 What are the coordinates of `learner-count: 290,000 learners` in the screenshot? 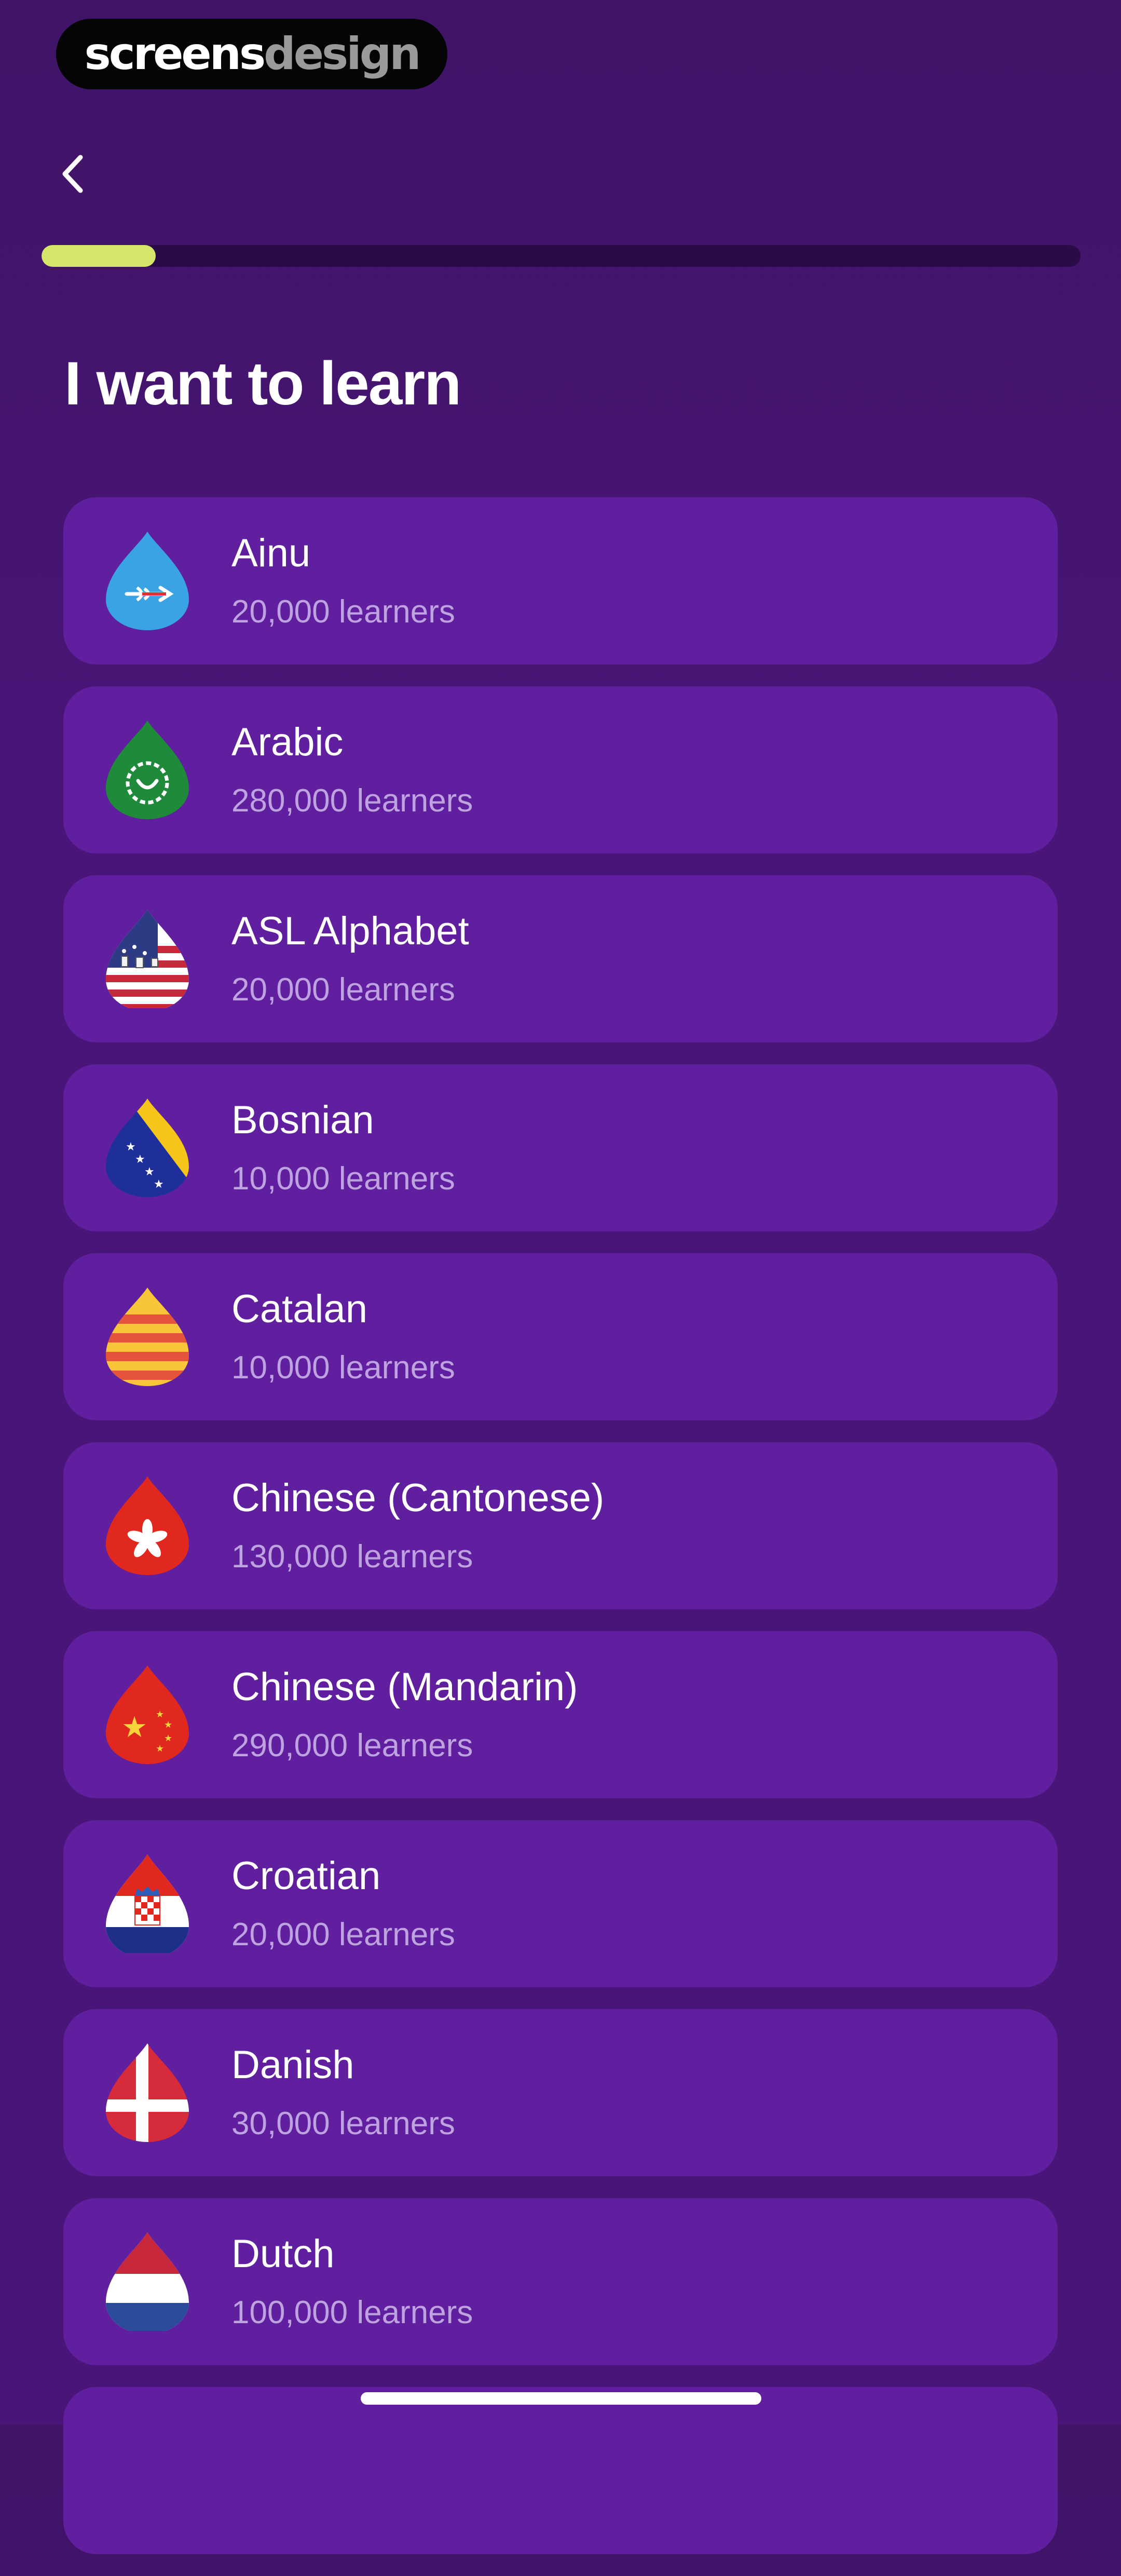 It's located at (352, 1746).